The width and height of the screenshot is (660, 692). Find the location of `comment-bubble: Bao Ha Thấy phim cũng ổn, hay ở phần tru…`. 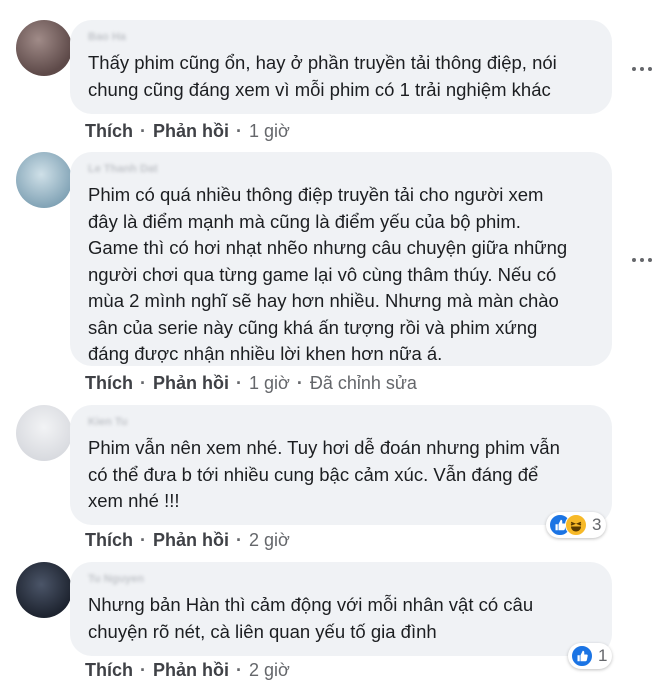

comment-bubble: Bao Ha Thấy phim cũng ổn, hay ở phần tru… is located at coordinates (341, 67).